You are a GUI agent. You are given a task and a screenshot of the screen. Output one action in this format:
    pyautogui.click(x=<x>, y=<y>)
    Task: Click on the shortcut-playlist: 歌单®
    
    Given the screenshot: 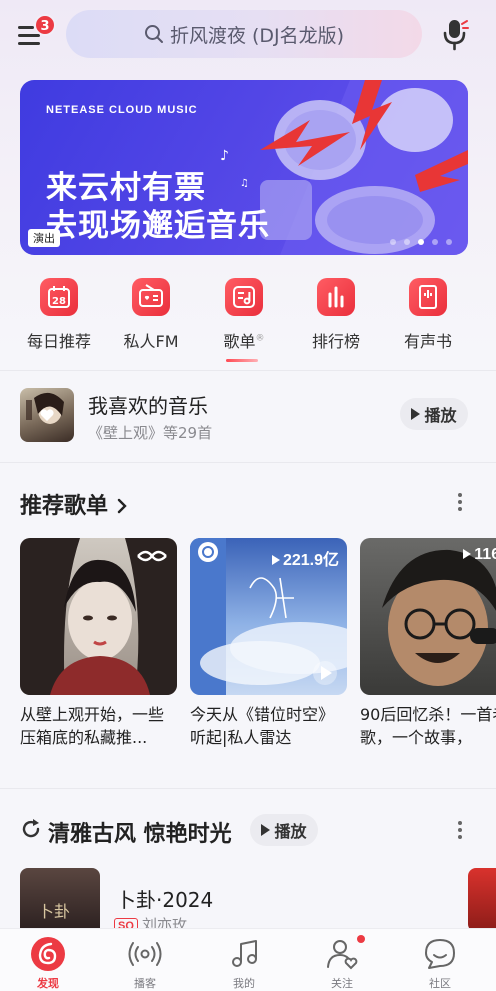 What is the action you would take?
    pyautogui.click(x=244, y=314)
    